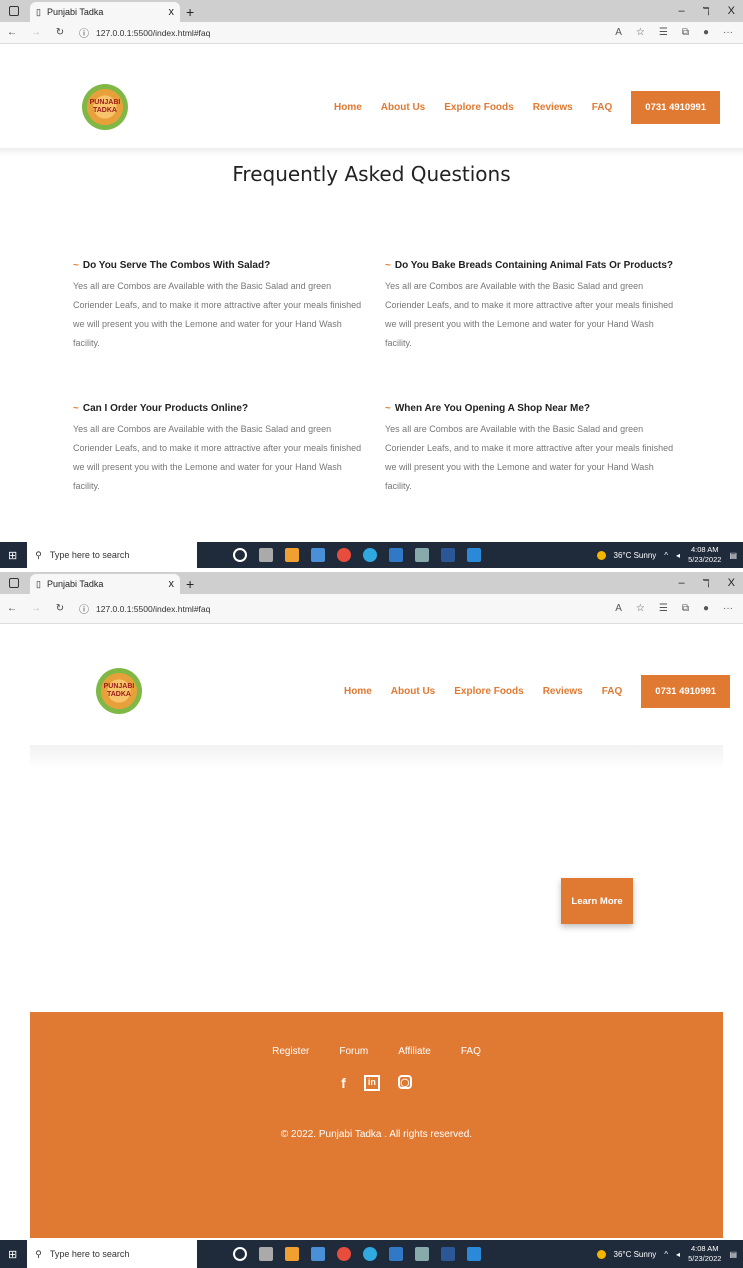  I want to click on clock-time: 4:08 AM, so click(704, 1248).